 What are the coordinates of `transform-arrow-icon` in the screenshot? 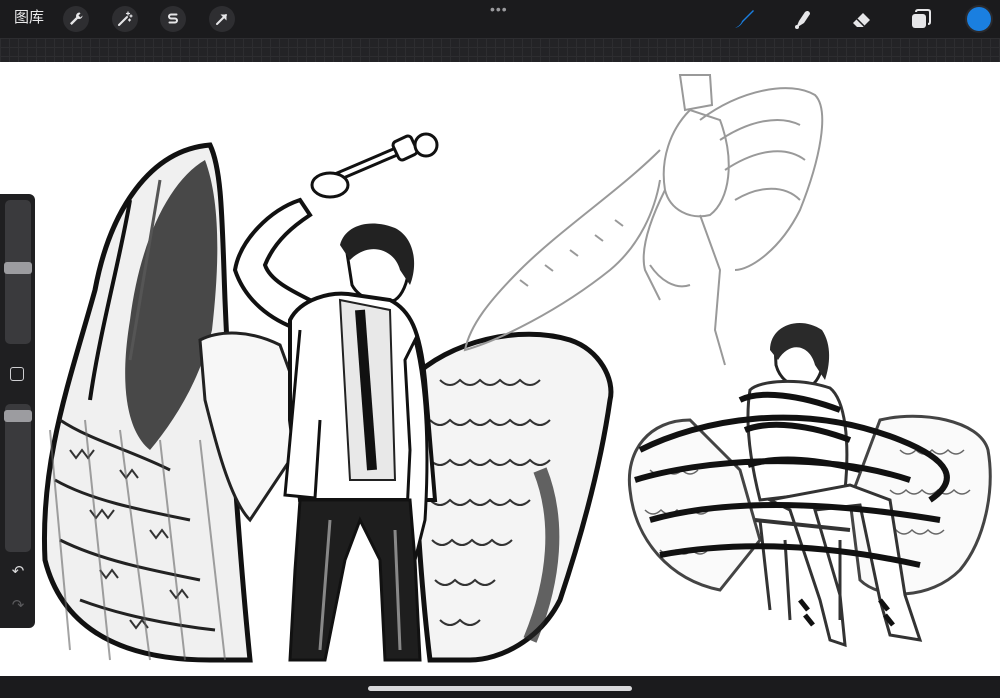 It's located at (222, 19).